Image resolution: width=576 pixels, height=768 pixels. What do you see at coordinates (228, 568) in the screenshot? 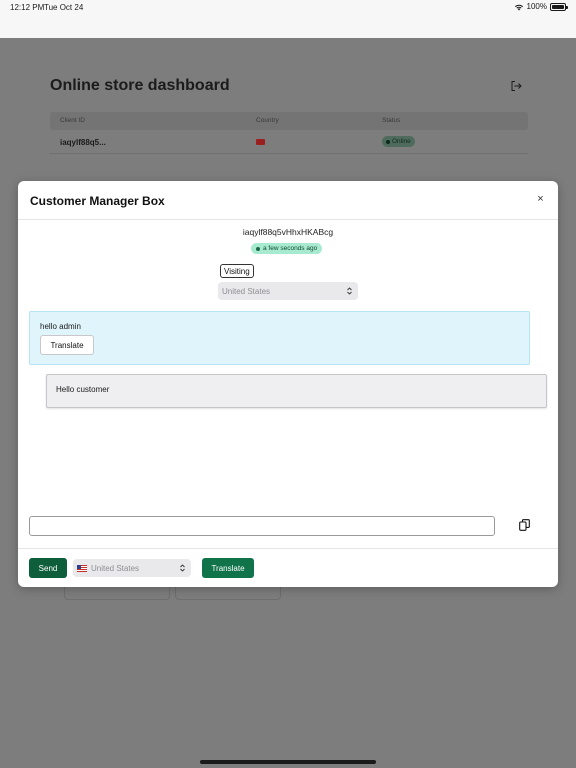
I see `translate-button: Translate` at bounding box center [228, 568].